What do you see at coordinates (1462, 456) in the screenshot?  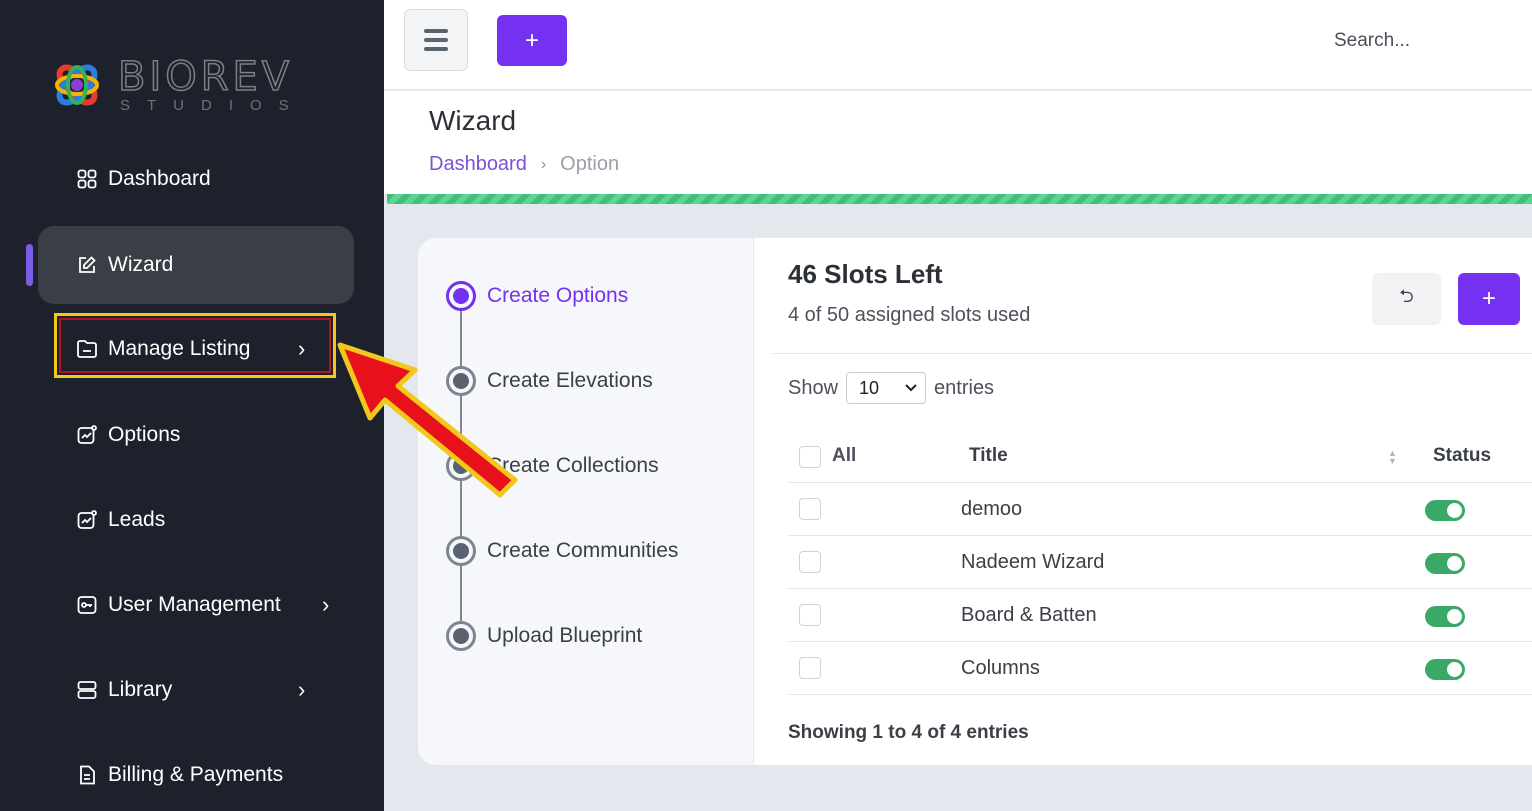 I see `header-status: Status` at bounding box center [1462, 456].